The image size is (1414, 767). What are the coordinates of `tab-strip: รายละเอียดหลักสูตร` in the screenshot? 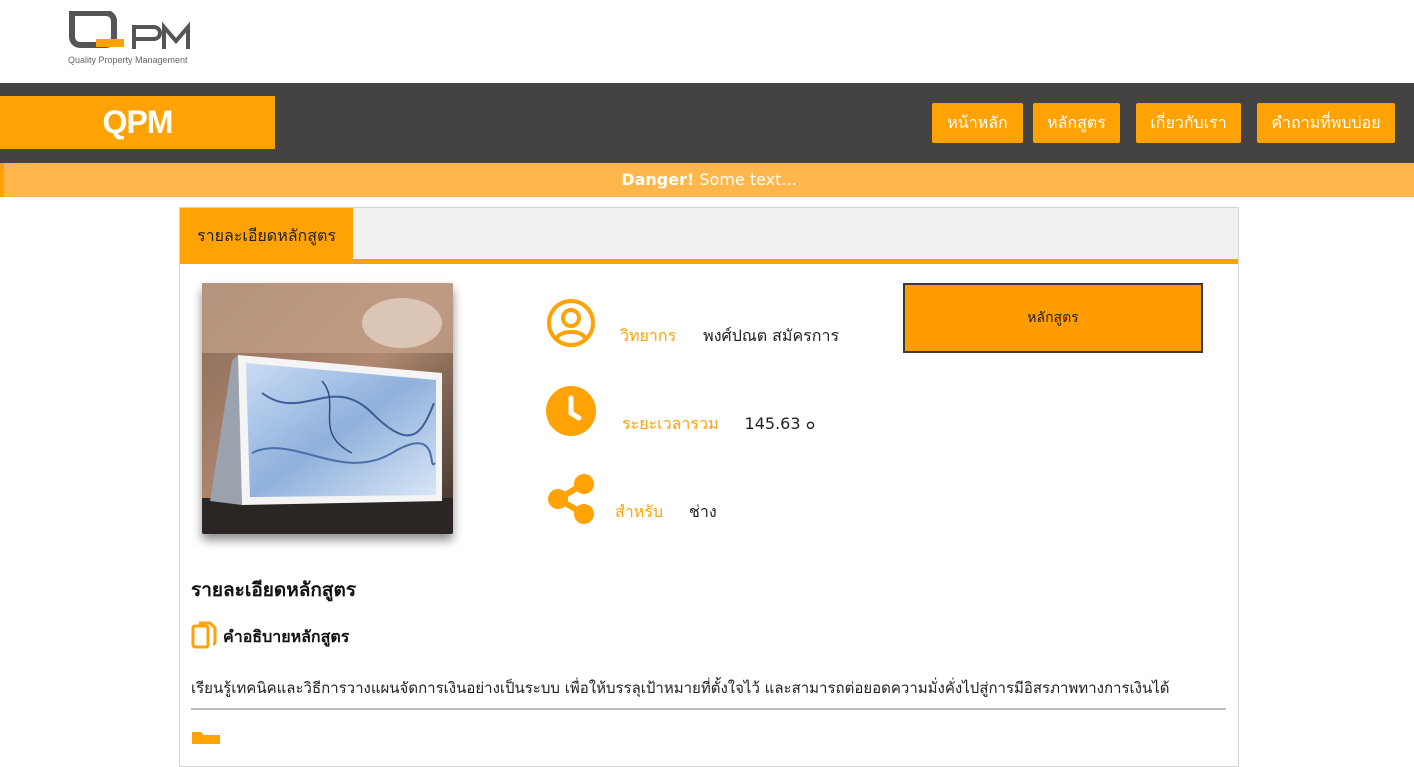 It's located at (709, 236).